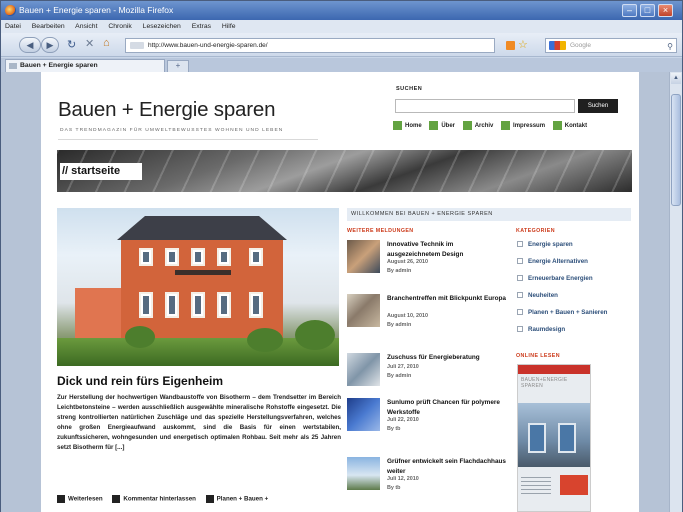 The width and height of the screenshot is (683, 512). What do you see at coordinates (198, 287) in the screenshot?
I see `featured-image` at bounding box center [198, 287].